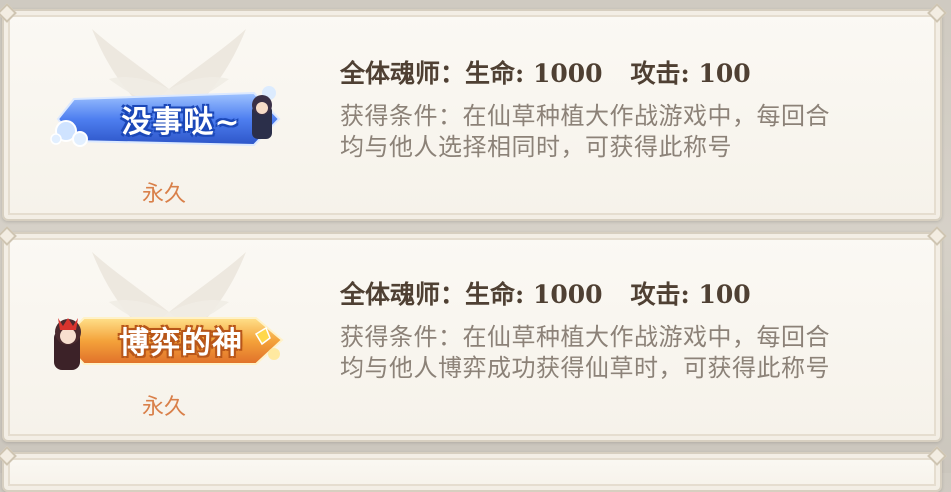  What do you see at coordinates (181, 122) in the screenshot?
I see `badge-label: 没事哒~` at bounding box center [181, 122].